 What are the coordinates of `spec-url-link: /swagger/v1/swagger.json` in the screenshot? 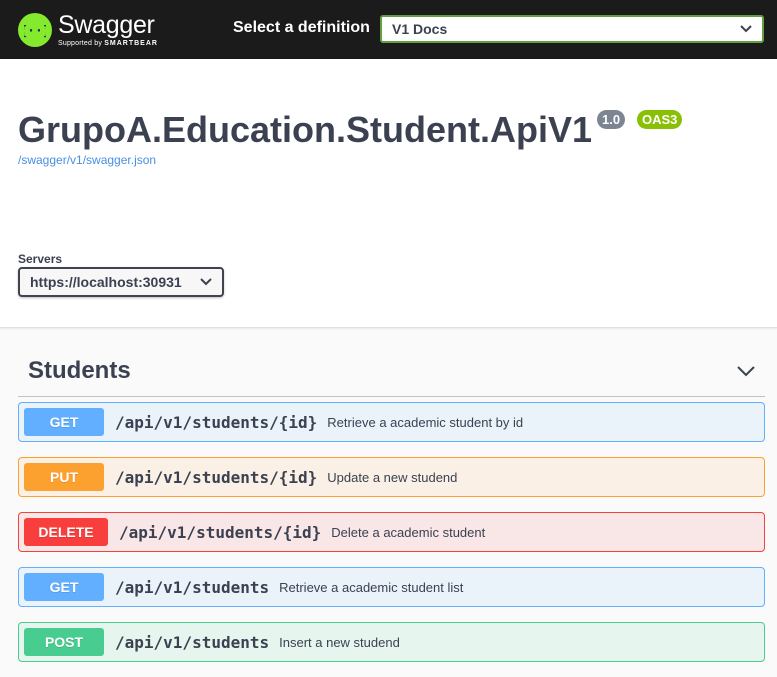 It's located at (87, 160).